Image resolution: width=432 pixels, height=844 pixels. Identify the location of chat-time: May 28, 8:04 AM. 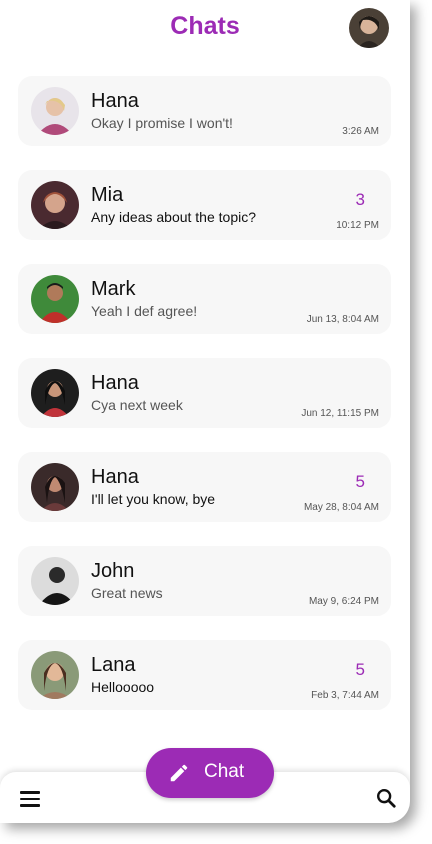
(341, 507).